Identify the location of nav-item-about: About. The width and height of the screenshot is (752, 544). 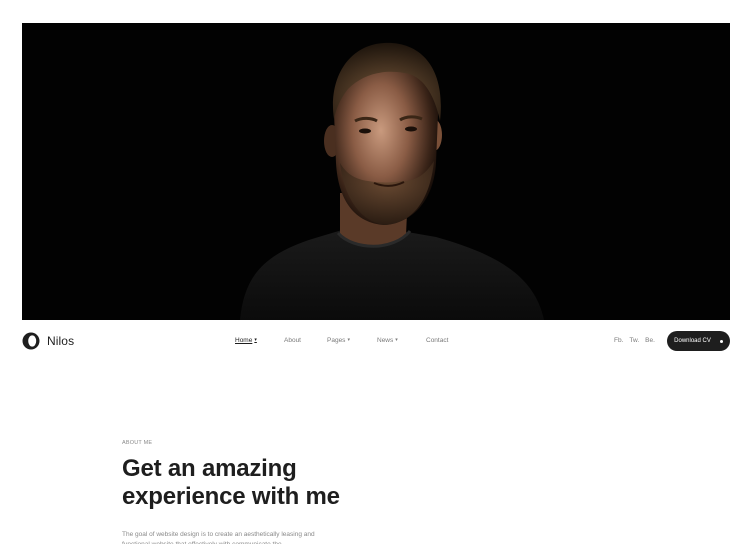
(292, 340).